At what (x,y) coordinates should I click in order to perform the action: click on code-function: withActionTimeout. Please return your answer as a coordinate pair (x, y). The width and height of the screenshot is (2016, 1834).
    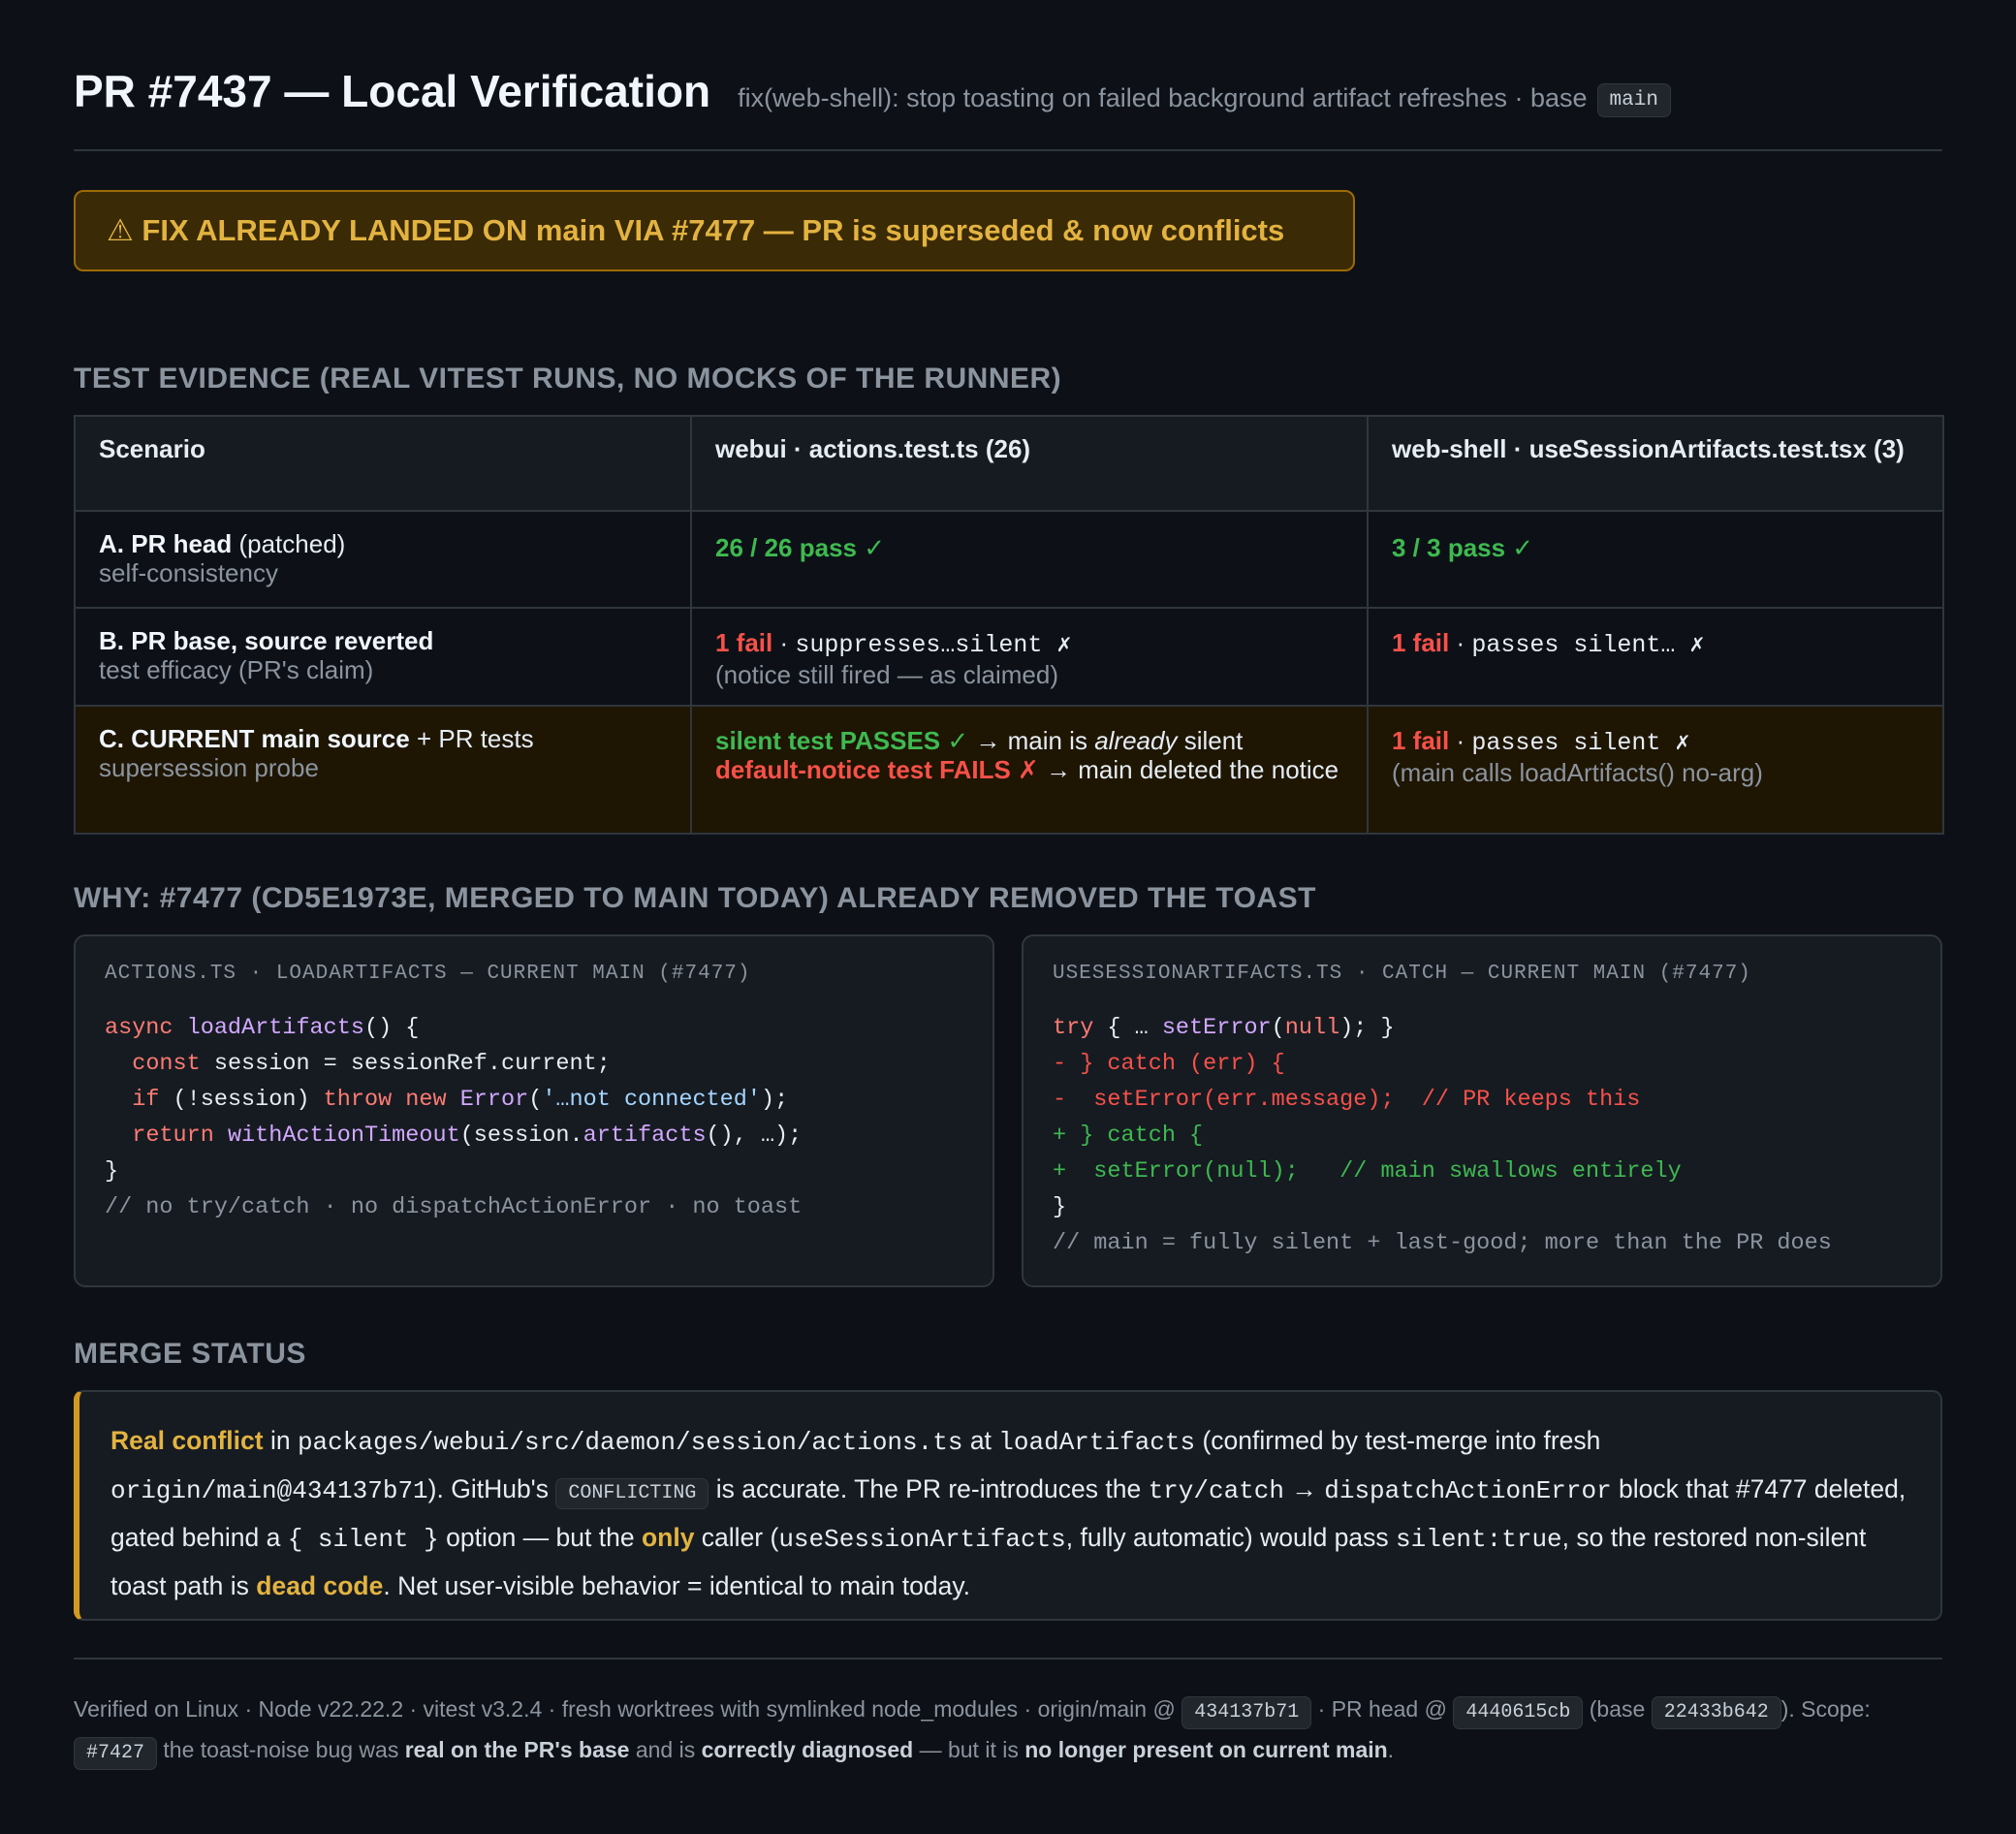
    Looking at the image, I should click on (343, 1136).